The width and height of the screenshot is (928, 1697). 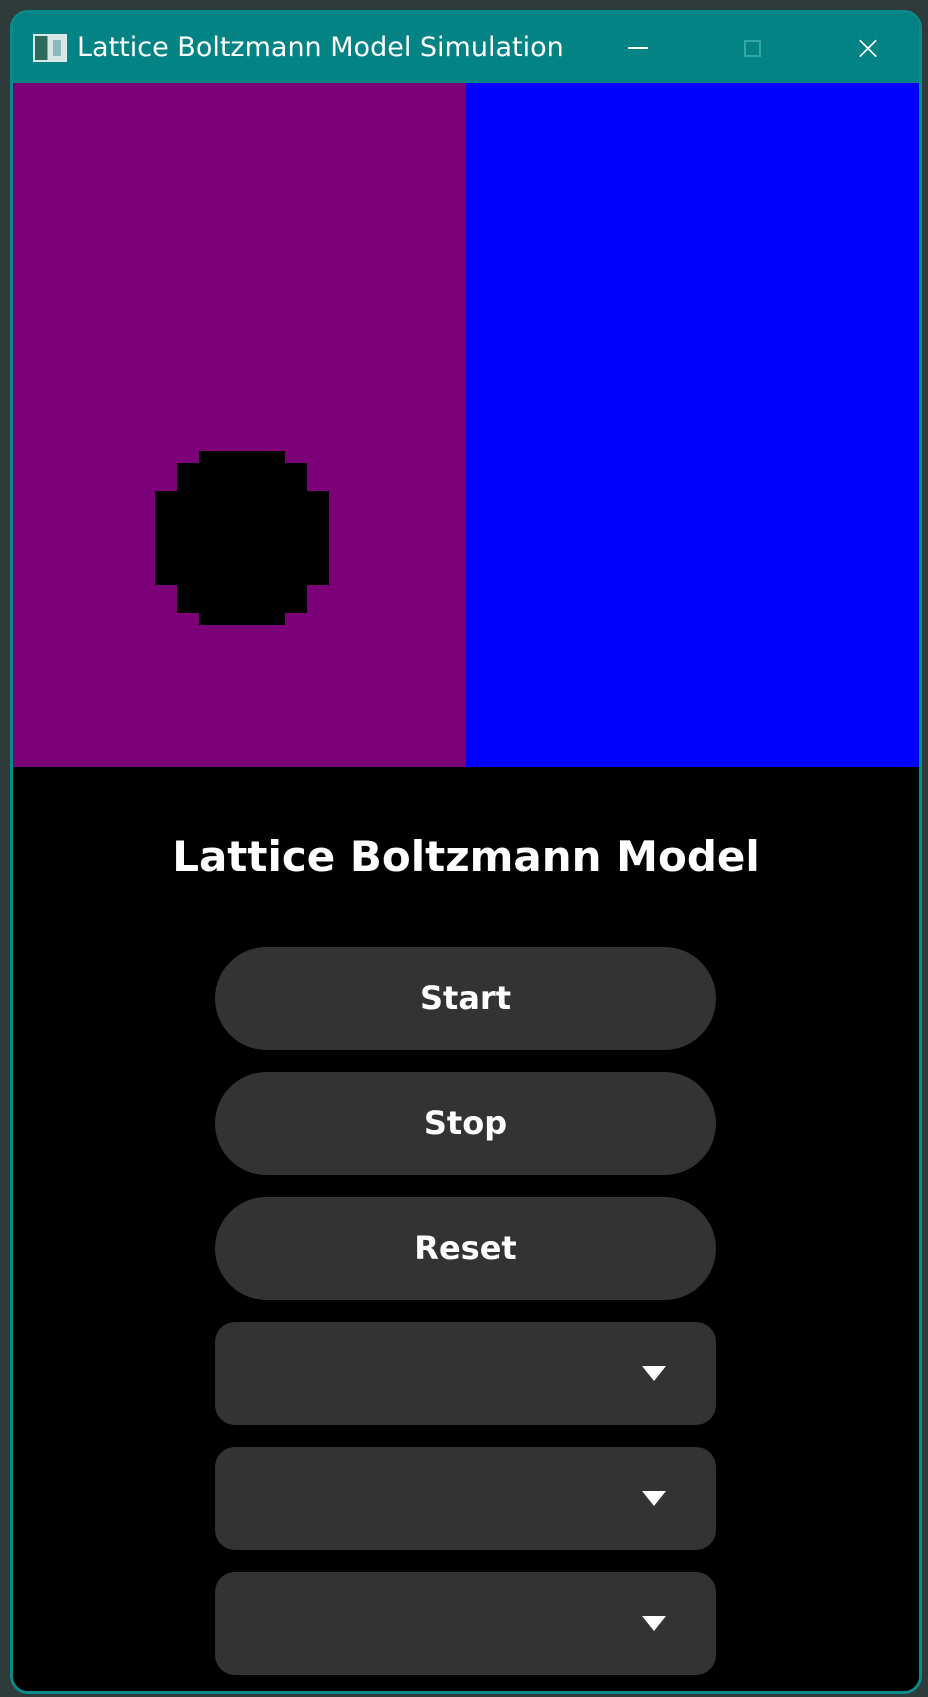 I want to click on maximize-icon, so click(x=752, y=48).